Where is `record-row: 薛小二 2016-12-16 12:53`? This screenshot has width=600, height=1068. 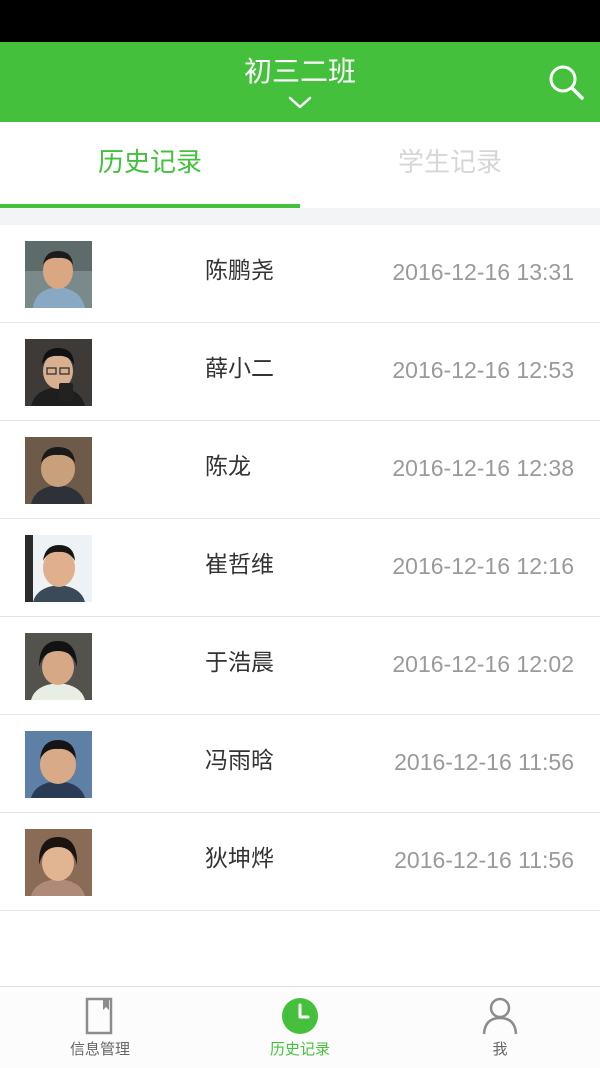
record-row: 薛小二 2016-12-16 12:53 is located at coordinates (300, 372).